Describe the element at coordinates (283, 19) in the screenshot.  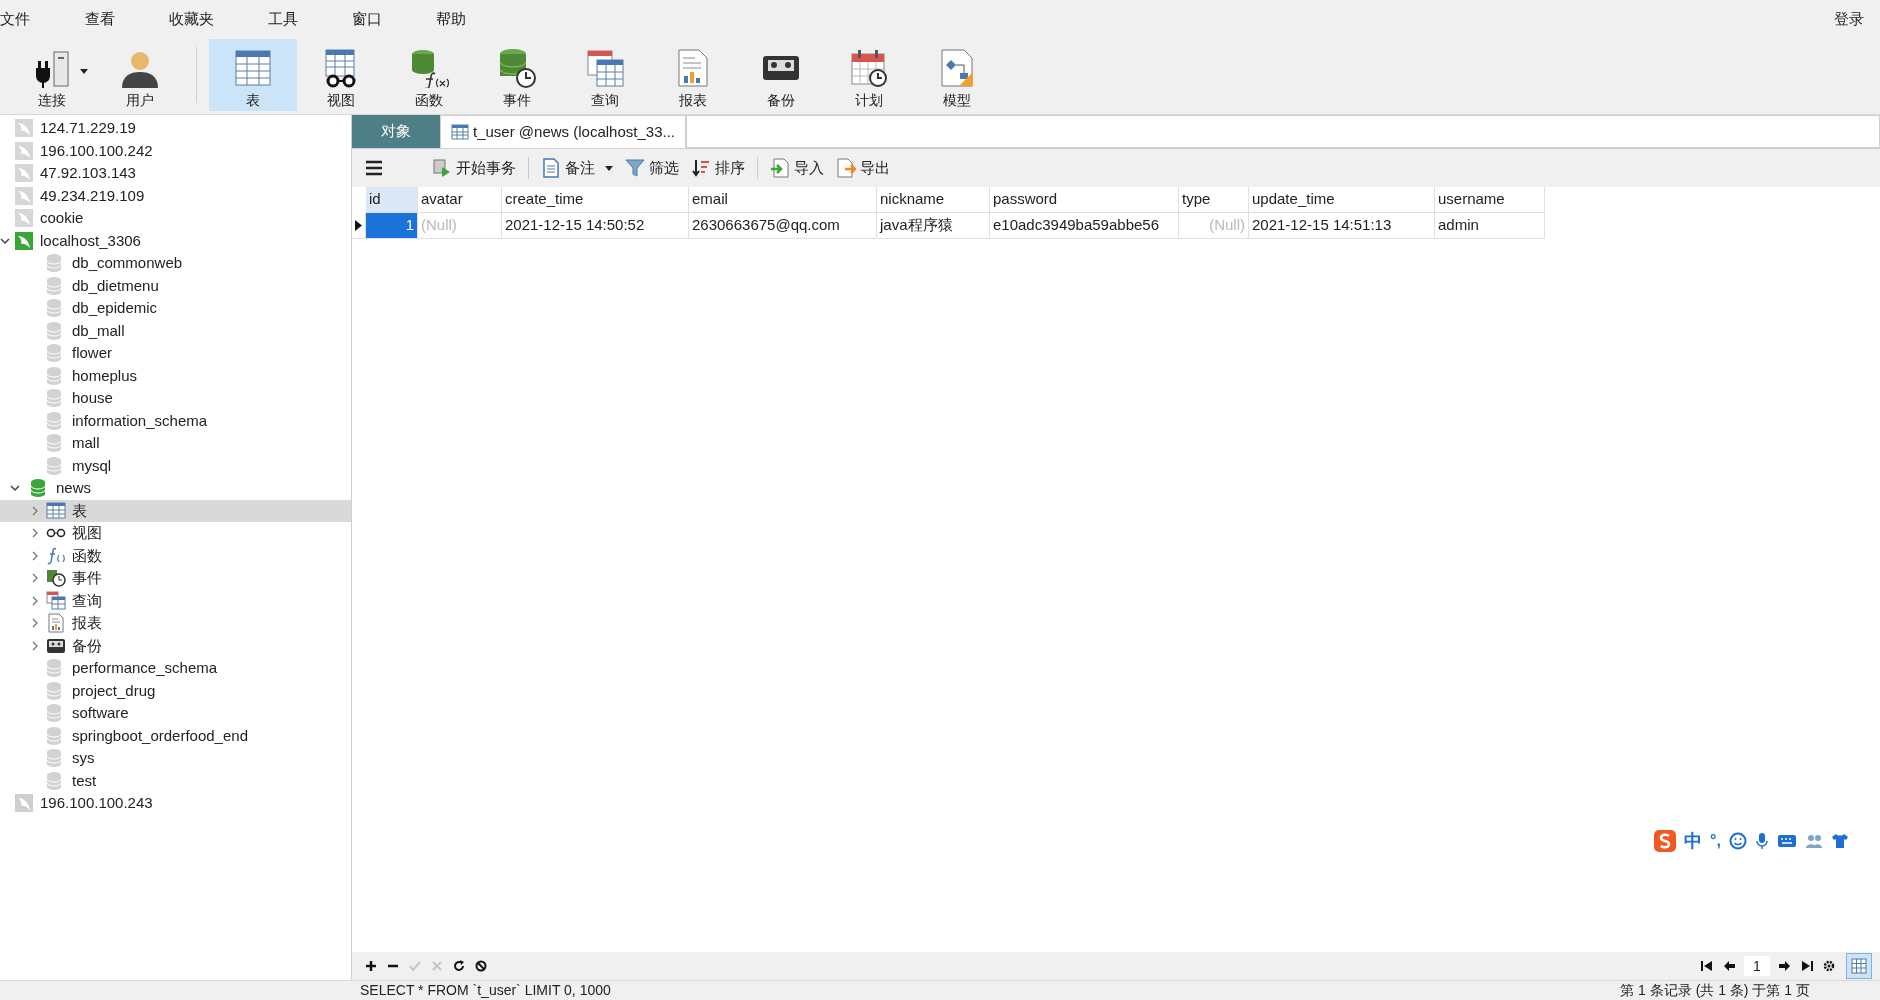
I see `menu-item: 工具` at that location.